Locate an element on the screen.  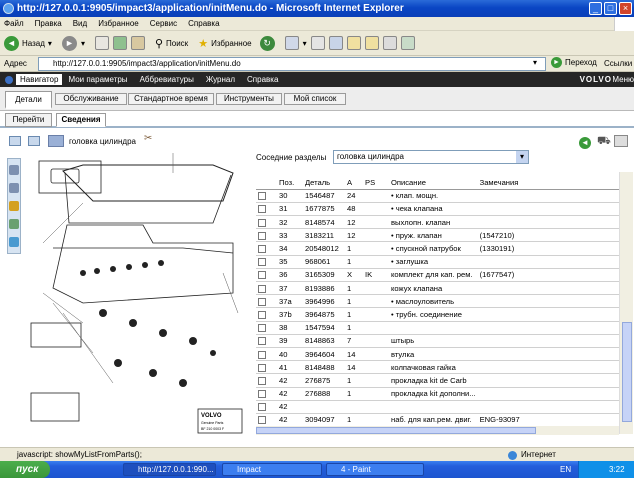
menu-edit: Правка is located at coordinates (48, 23).